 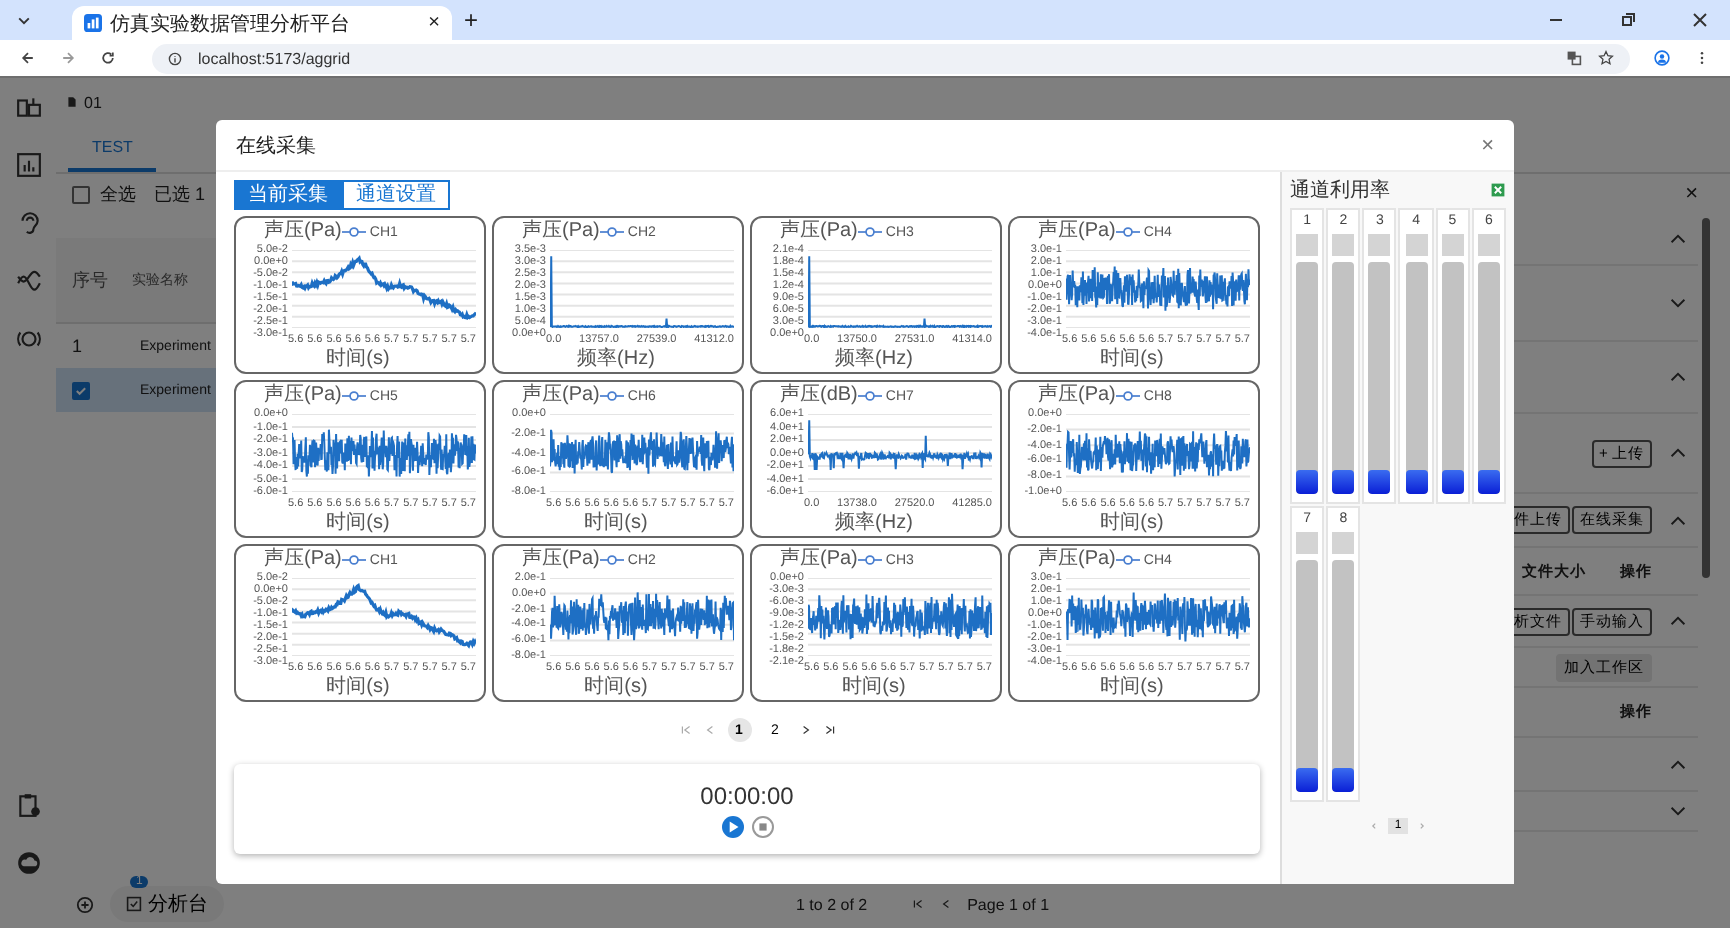 What do you see at coordinates (134, 904) in the screenshot?
I see `checkbox-icon` at bounding box center [134, 904].